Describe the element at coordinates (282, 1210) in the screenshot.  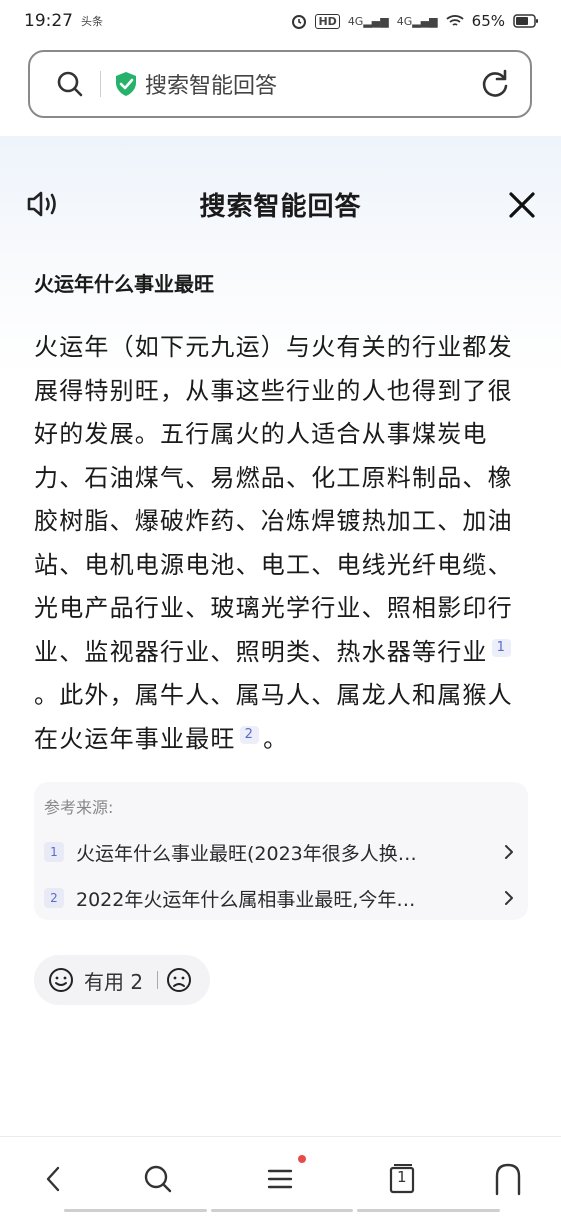
I see `gesture-bar` at that location.